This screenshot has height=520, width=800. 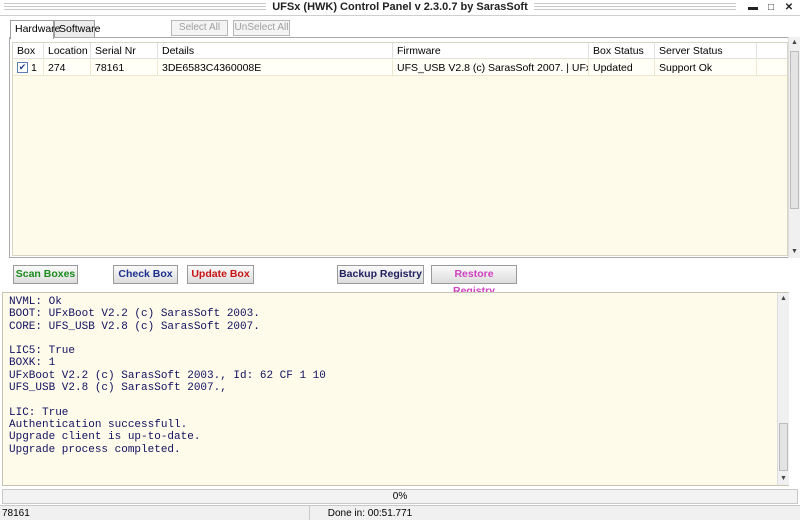 I want to click on col-details: Details, so click(x=275, y=51).